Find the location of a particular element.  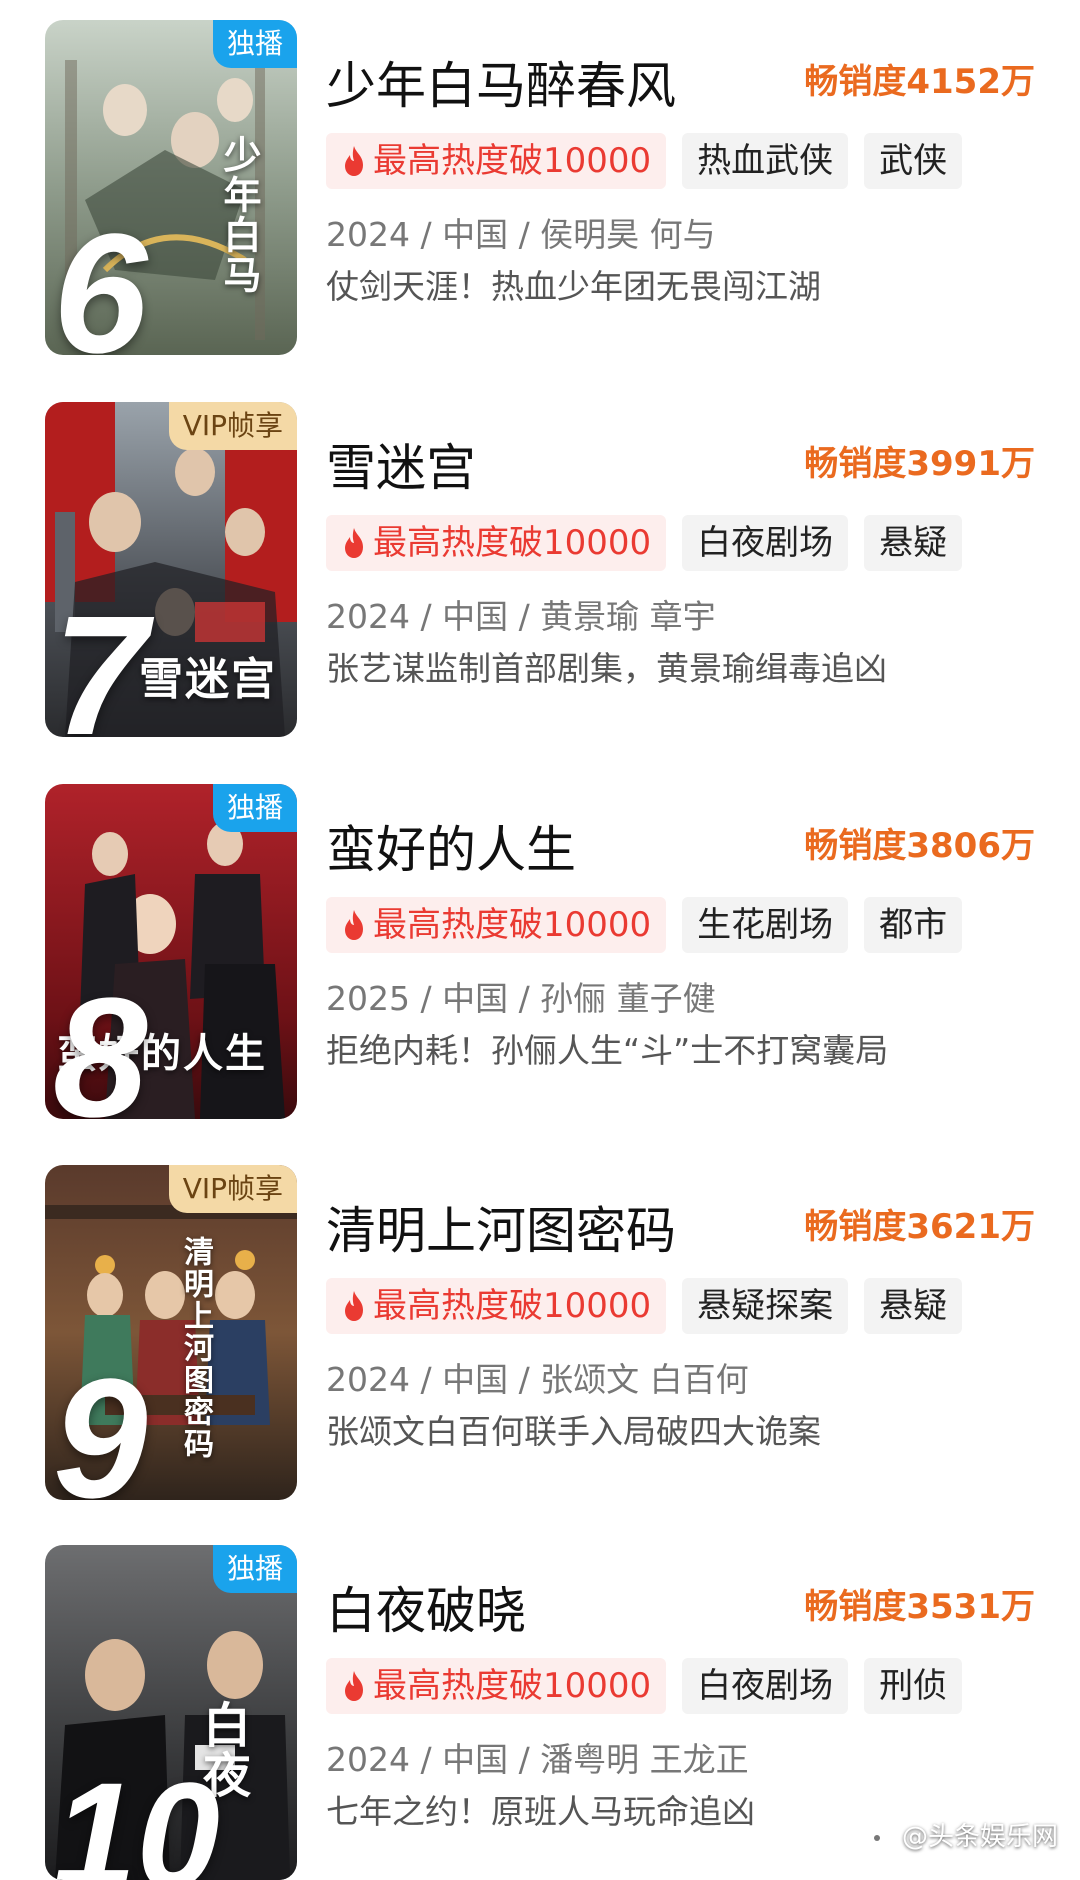

show-title: 白夜破晓 is located at coordinates (426, 1607).